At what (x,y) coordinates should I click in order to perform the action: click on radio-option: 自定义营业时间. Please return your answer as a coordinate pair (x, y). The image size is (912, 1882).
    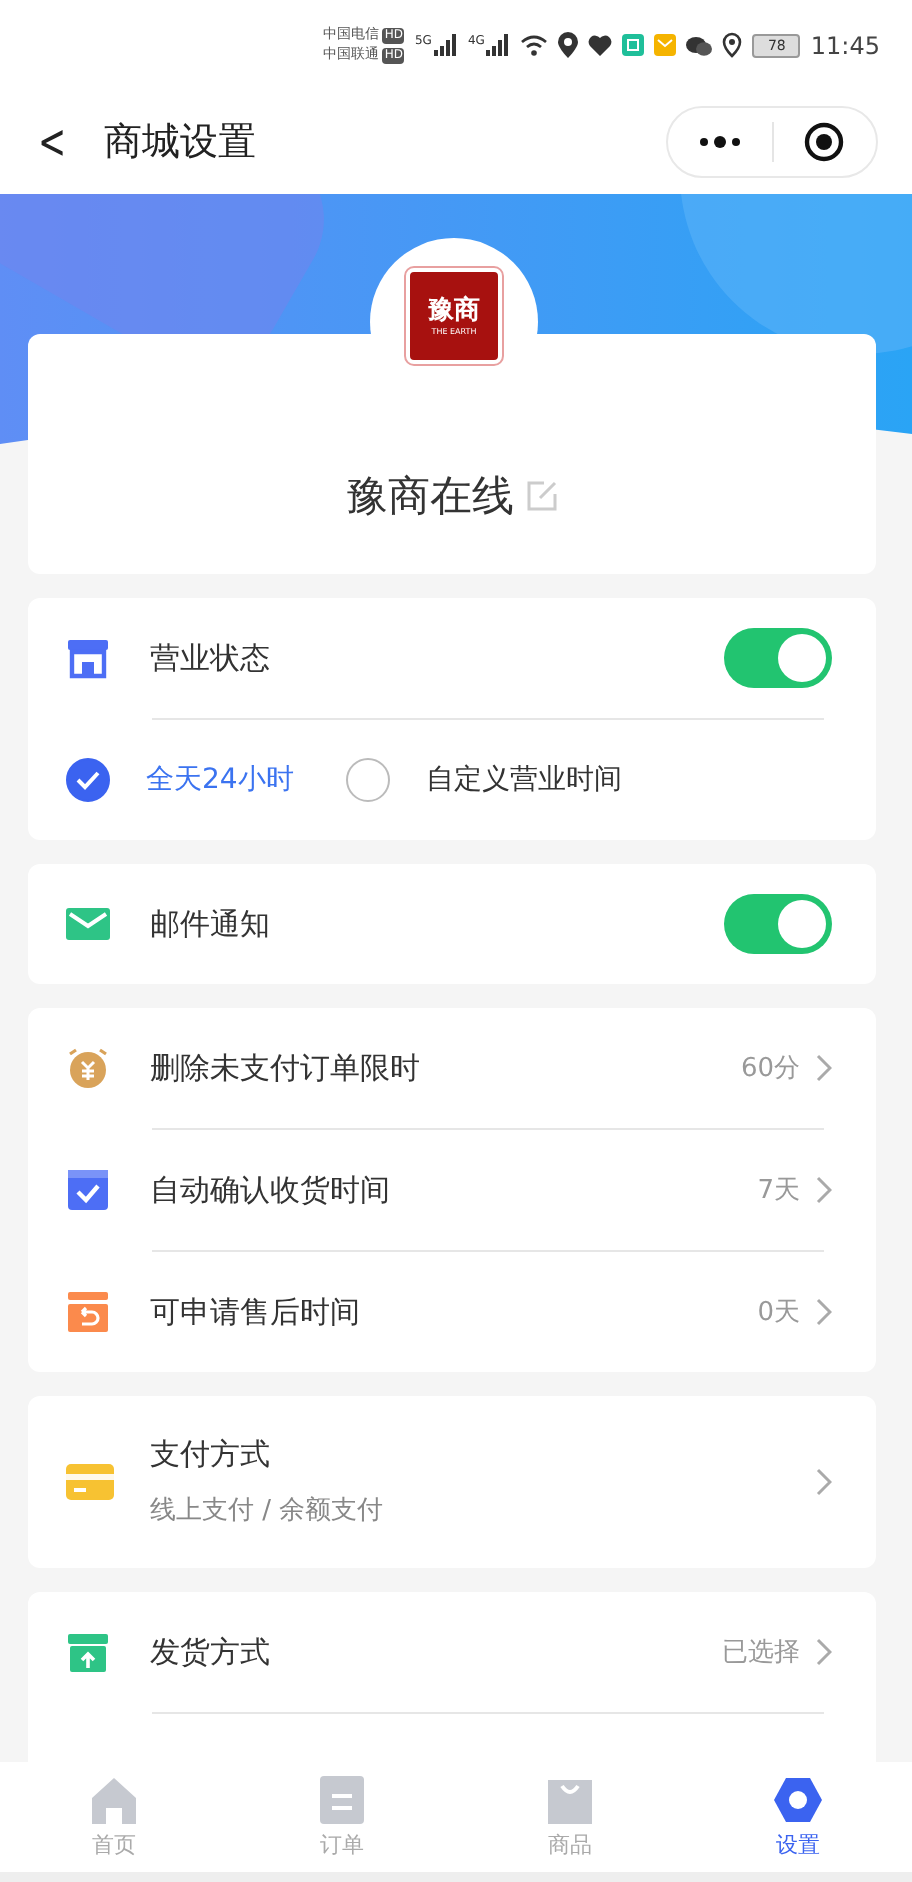
    Looking at the image, I should click on (483, 780).